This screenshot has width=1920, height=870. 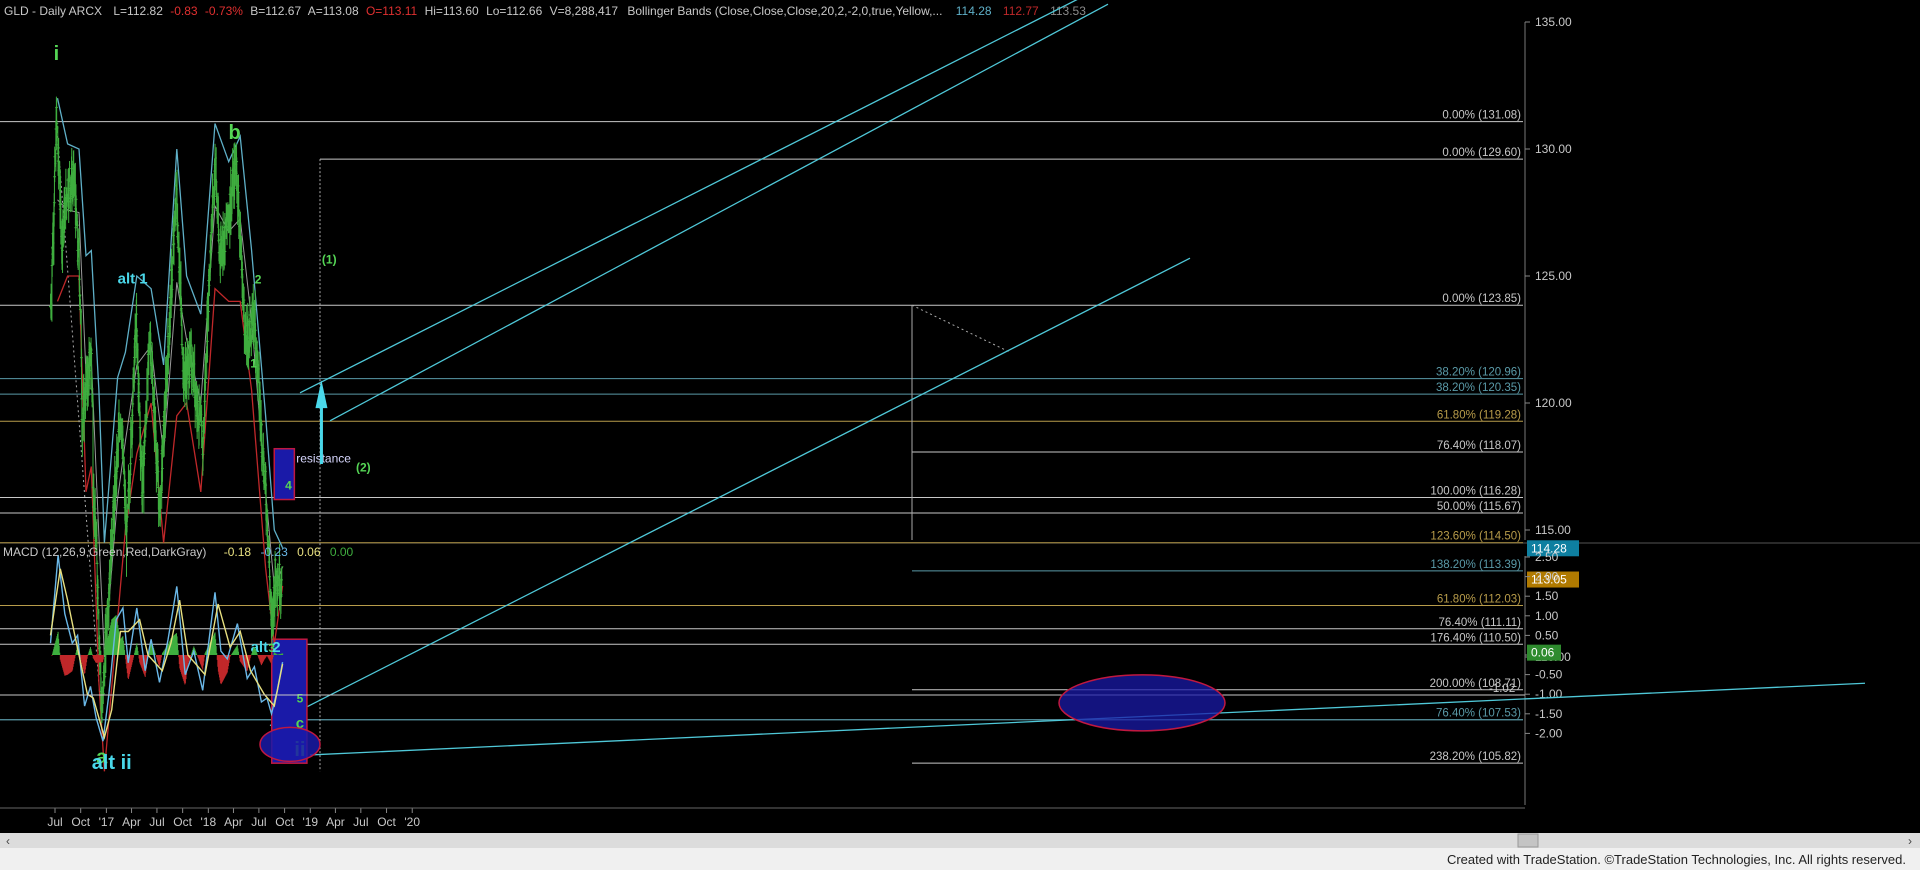 I want to click on last-price: L=112.82, so click(x=138, y=11).